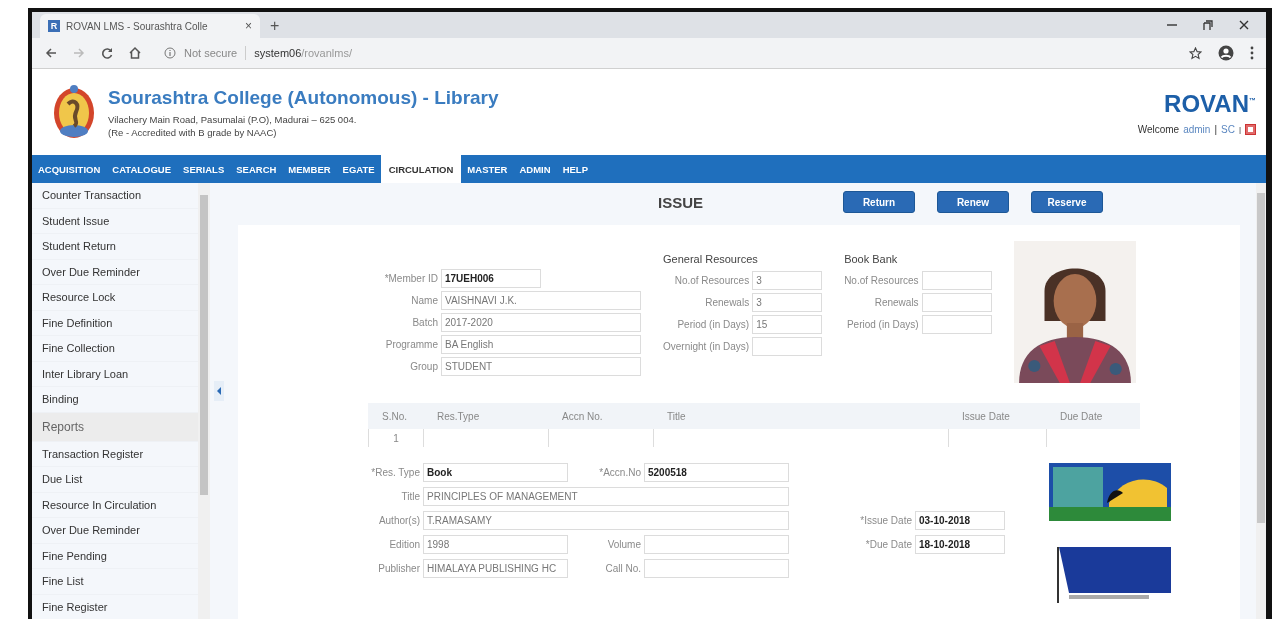 This screenshot has width=1288, height=620. I want to click on column-header: Res.Type, so click(458, 416).